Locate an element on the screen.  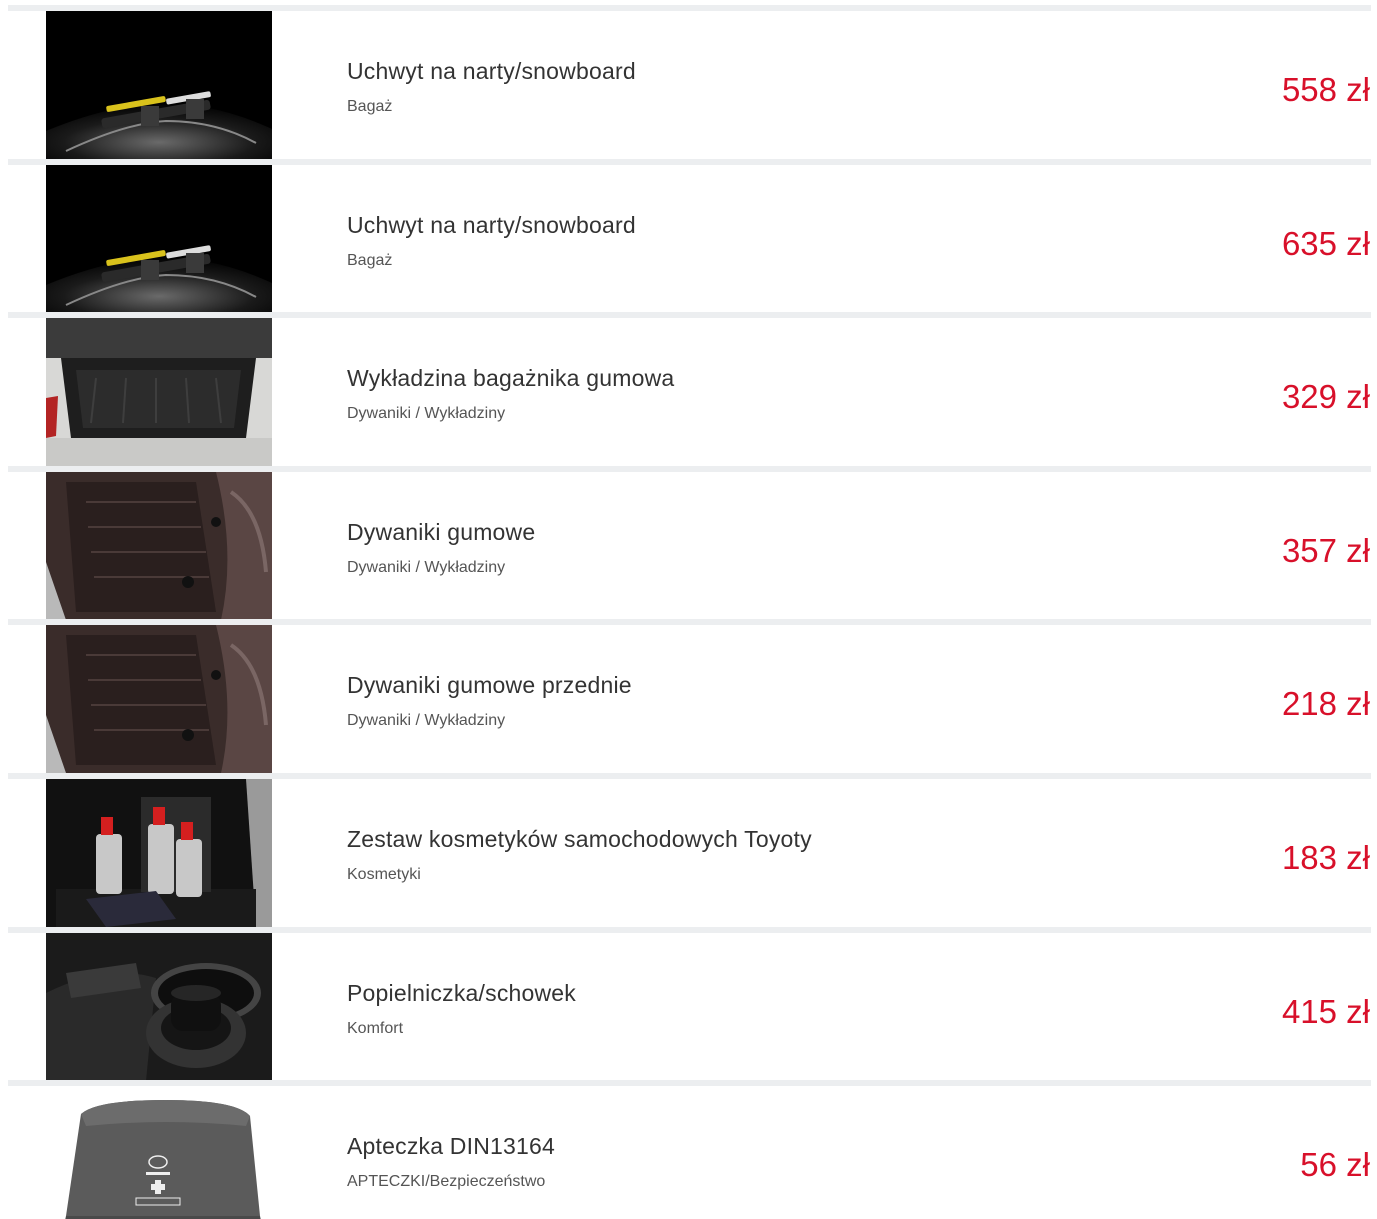
product-row: Uchwyt na narty/snowboard Bagaż 558 zł is located at coordinates (688, 85).